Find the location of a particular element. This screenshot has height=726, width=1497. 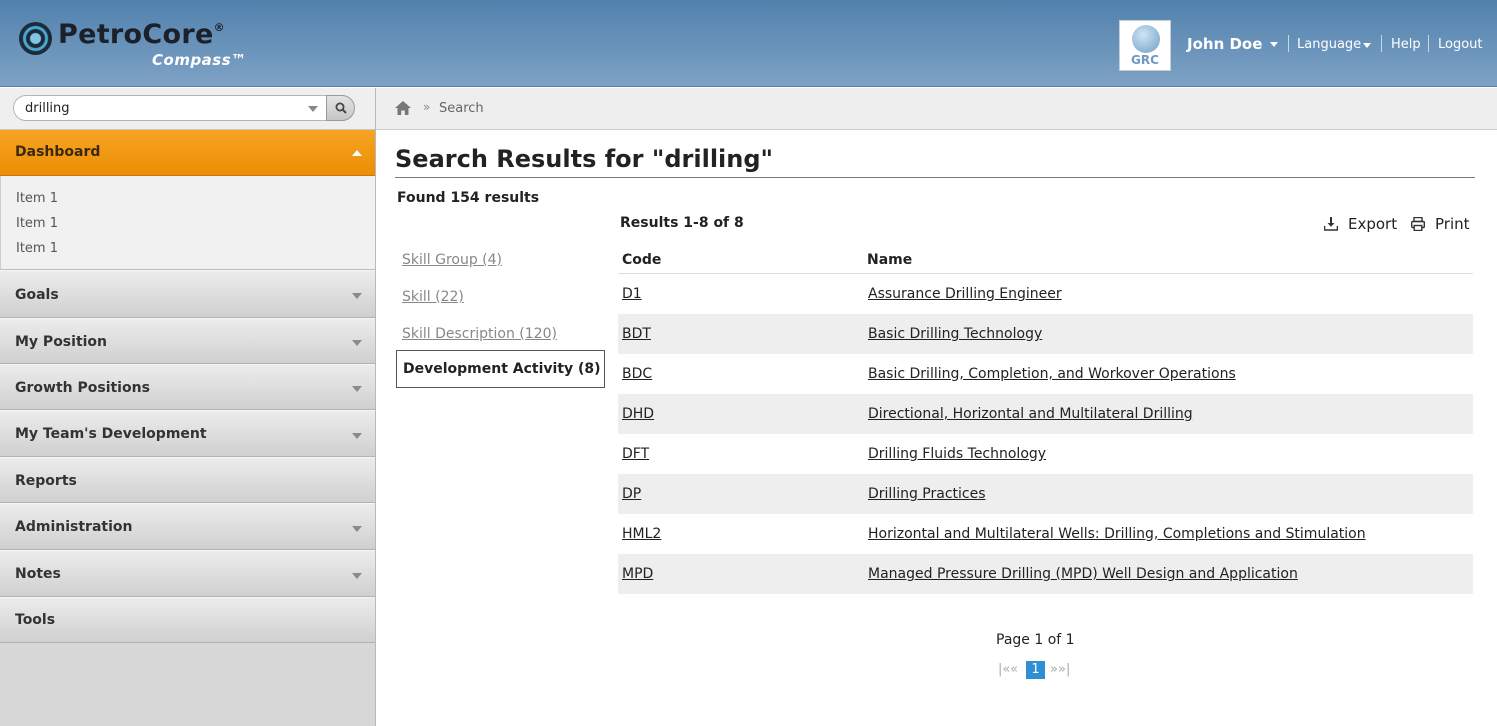

language-label: Language is located at coordinates (1329, 44).